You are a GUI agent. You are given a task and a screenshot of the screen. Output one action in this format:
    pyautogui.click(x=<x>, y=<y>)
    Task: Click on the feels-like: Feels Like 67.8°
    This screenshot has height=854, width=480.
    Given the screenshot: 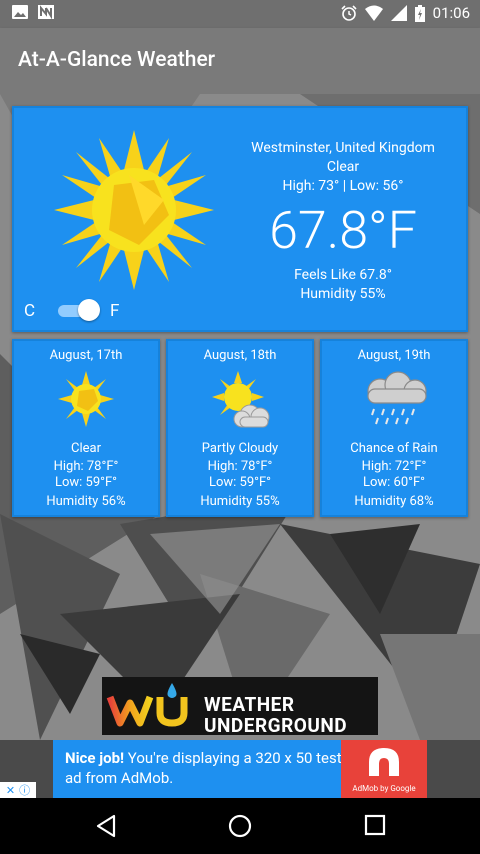 What is the action you would take?
    pyautogui.click(x=343, y=275)
    